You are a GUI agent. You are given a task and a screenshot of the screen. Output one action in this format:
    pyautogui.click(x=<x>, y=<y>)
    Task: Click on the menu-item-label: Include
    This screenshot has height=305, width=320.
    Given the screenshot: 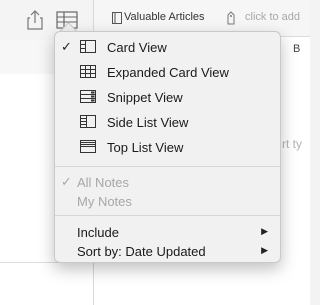 What is the action you would take?
    pyautogui.click(x=98, y=232)
    